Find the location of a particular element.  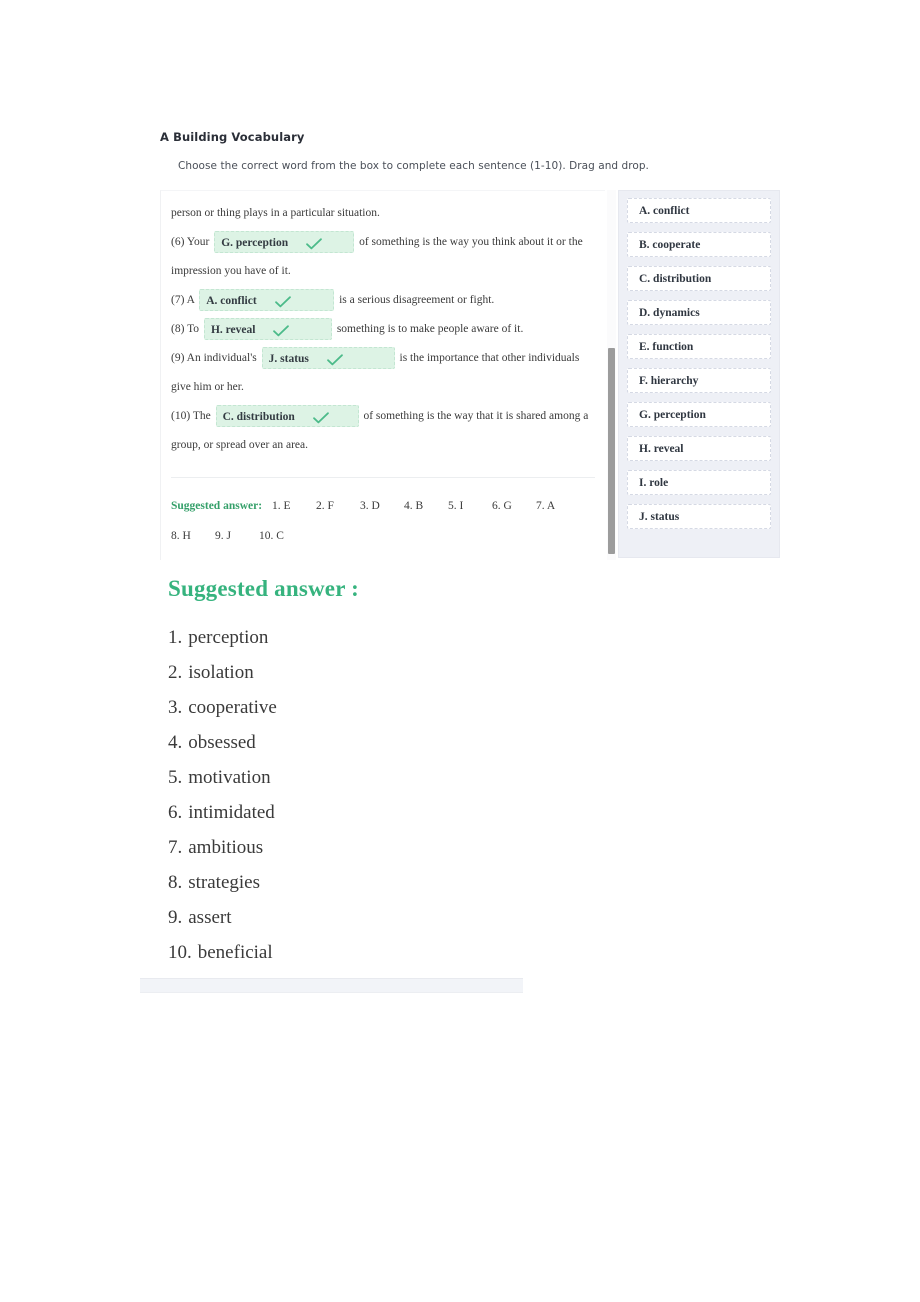

word-bank-item: B. cooperate is located at coordinates (699, 244).